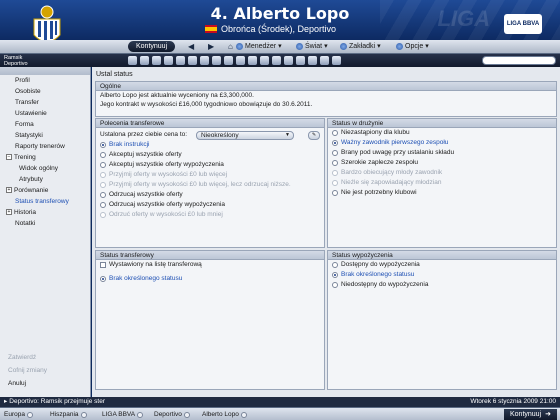 Image resolution: width=560 pixels, height=420 pixels. I want to click on sidebar-item-personal: Osobiste, so click(45, 91).